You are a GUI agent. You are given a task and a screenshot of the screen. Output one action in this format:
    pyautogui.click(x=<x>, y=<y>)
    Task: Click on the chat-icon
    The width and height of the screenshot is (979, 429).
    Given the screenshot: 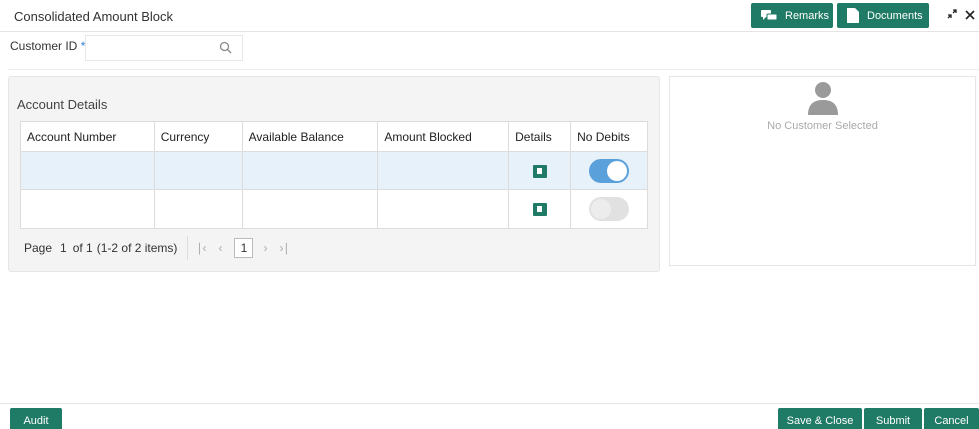 What is the action you would take?
    pyautogui.click(x=769, y=15)
    